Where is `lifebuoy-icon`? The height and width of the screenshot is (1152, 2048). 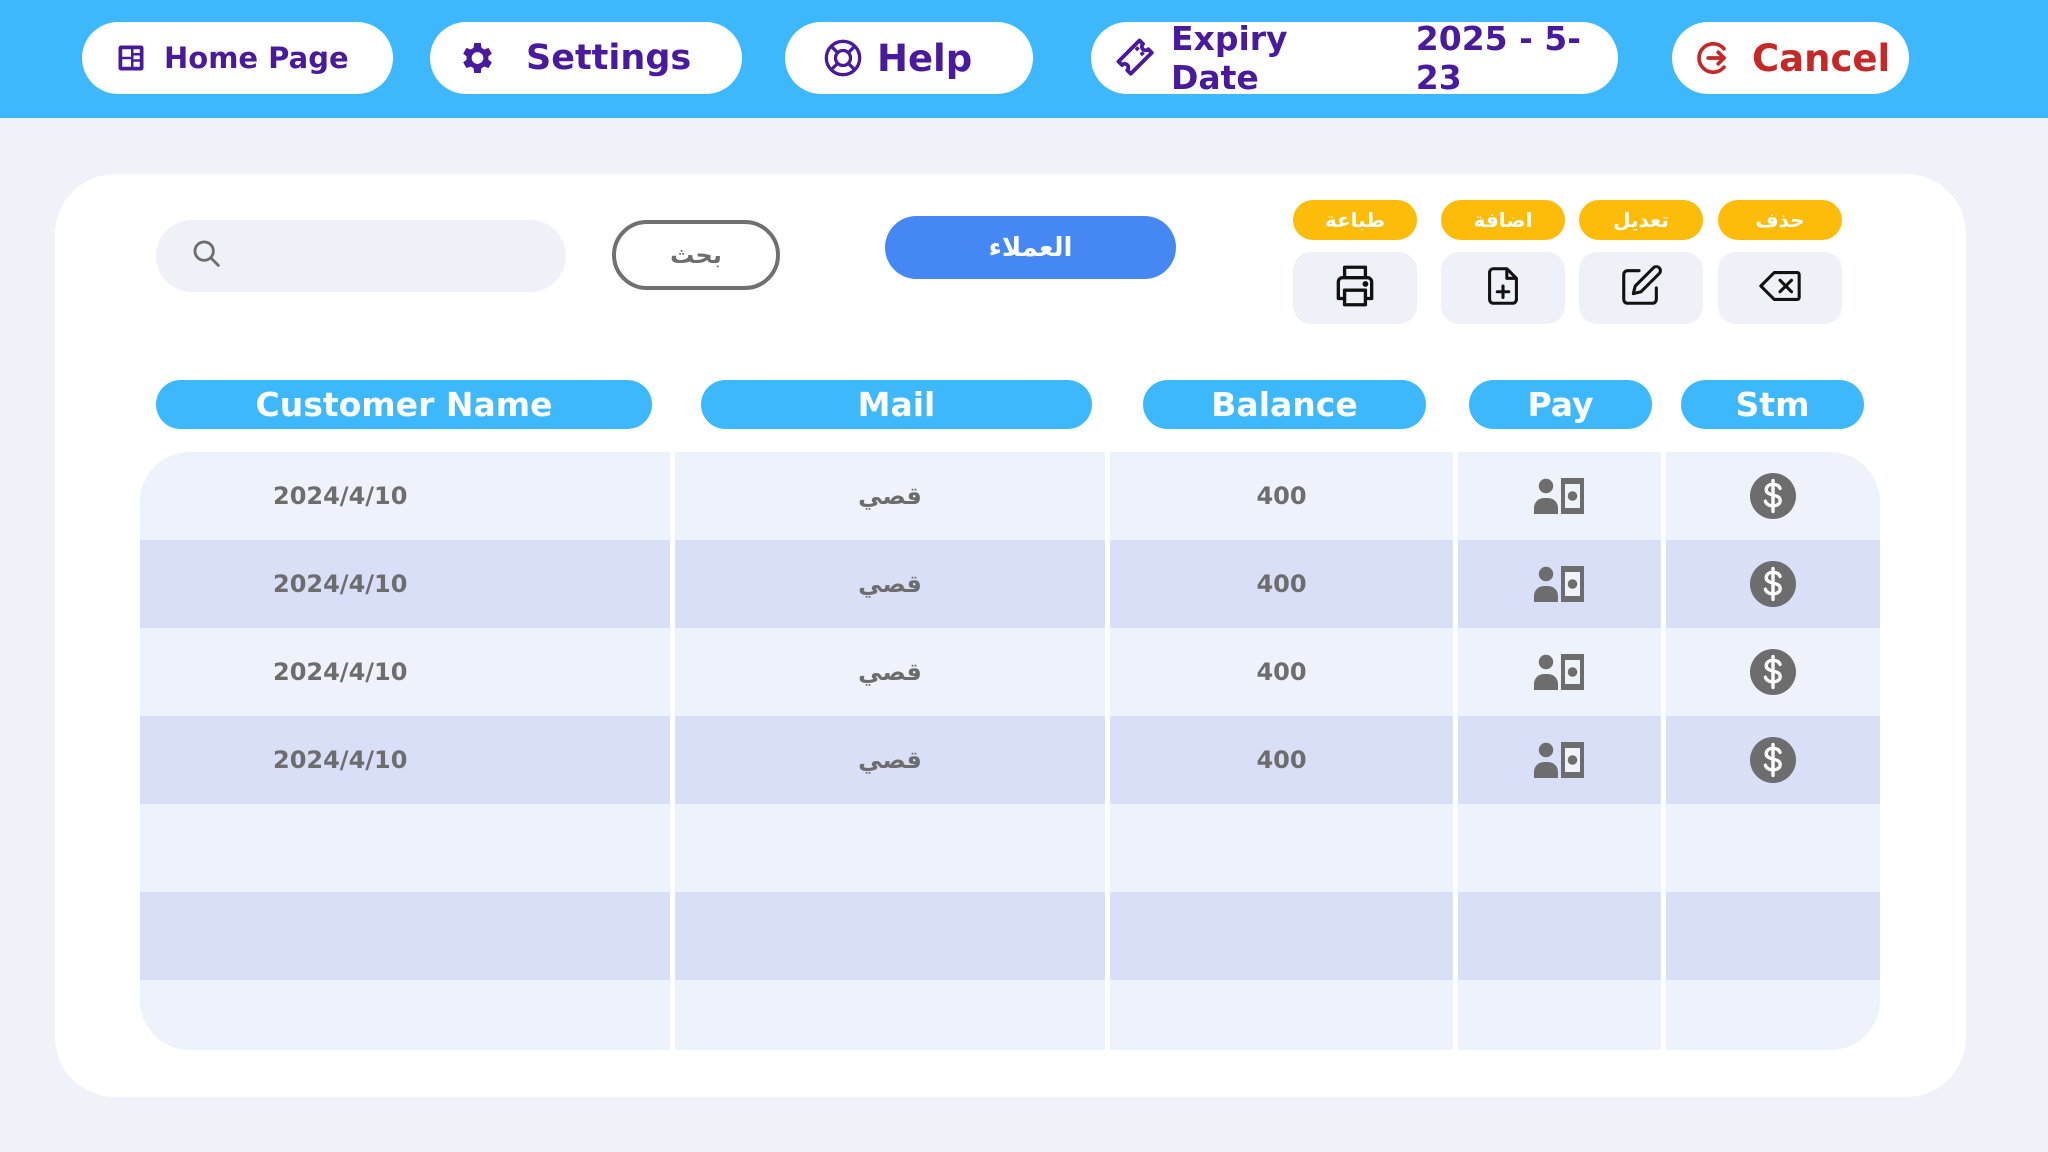 lifebuoy-icon is located at coordinates (843, 58).